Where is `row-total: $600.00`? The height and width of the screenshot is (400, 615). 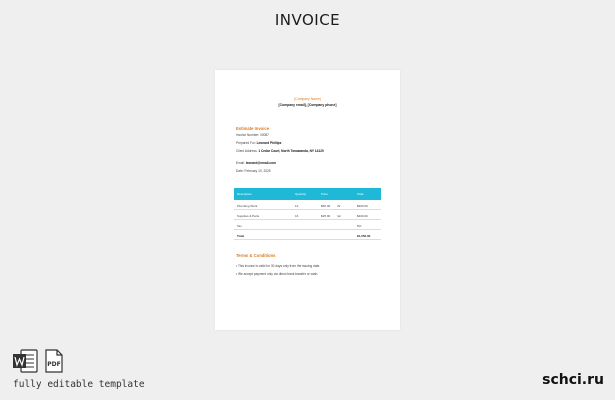
row-total: $600.00 is located at coordinates (362, 205).